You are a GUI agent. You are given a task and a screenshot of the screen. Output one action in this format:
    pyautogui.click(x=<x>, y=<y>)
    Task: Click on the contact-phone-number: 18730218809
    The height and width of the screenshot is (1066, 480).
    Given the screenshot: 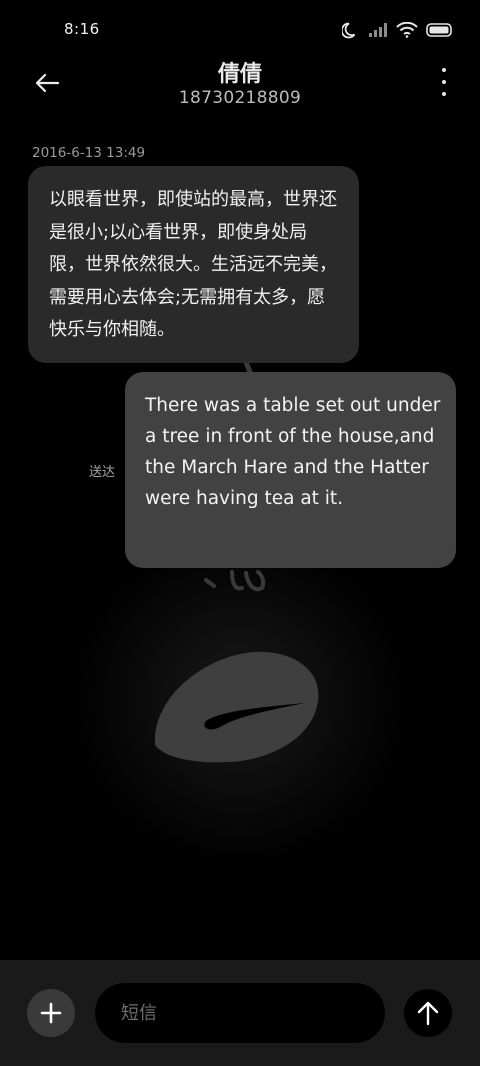 What is the action you would take?
    pyautogui.click(x=240, y=98)
    